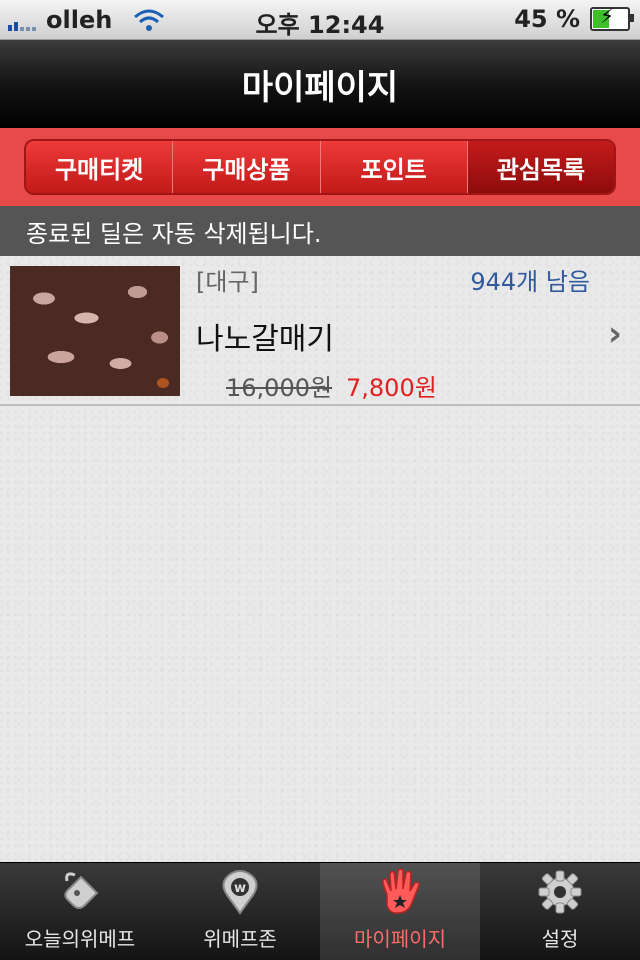  I want to click on segment-wishlist: 관심목록, so click(540, 167).